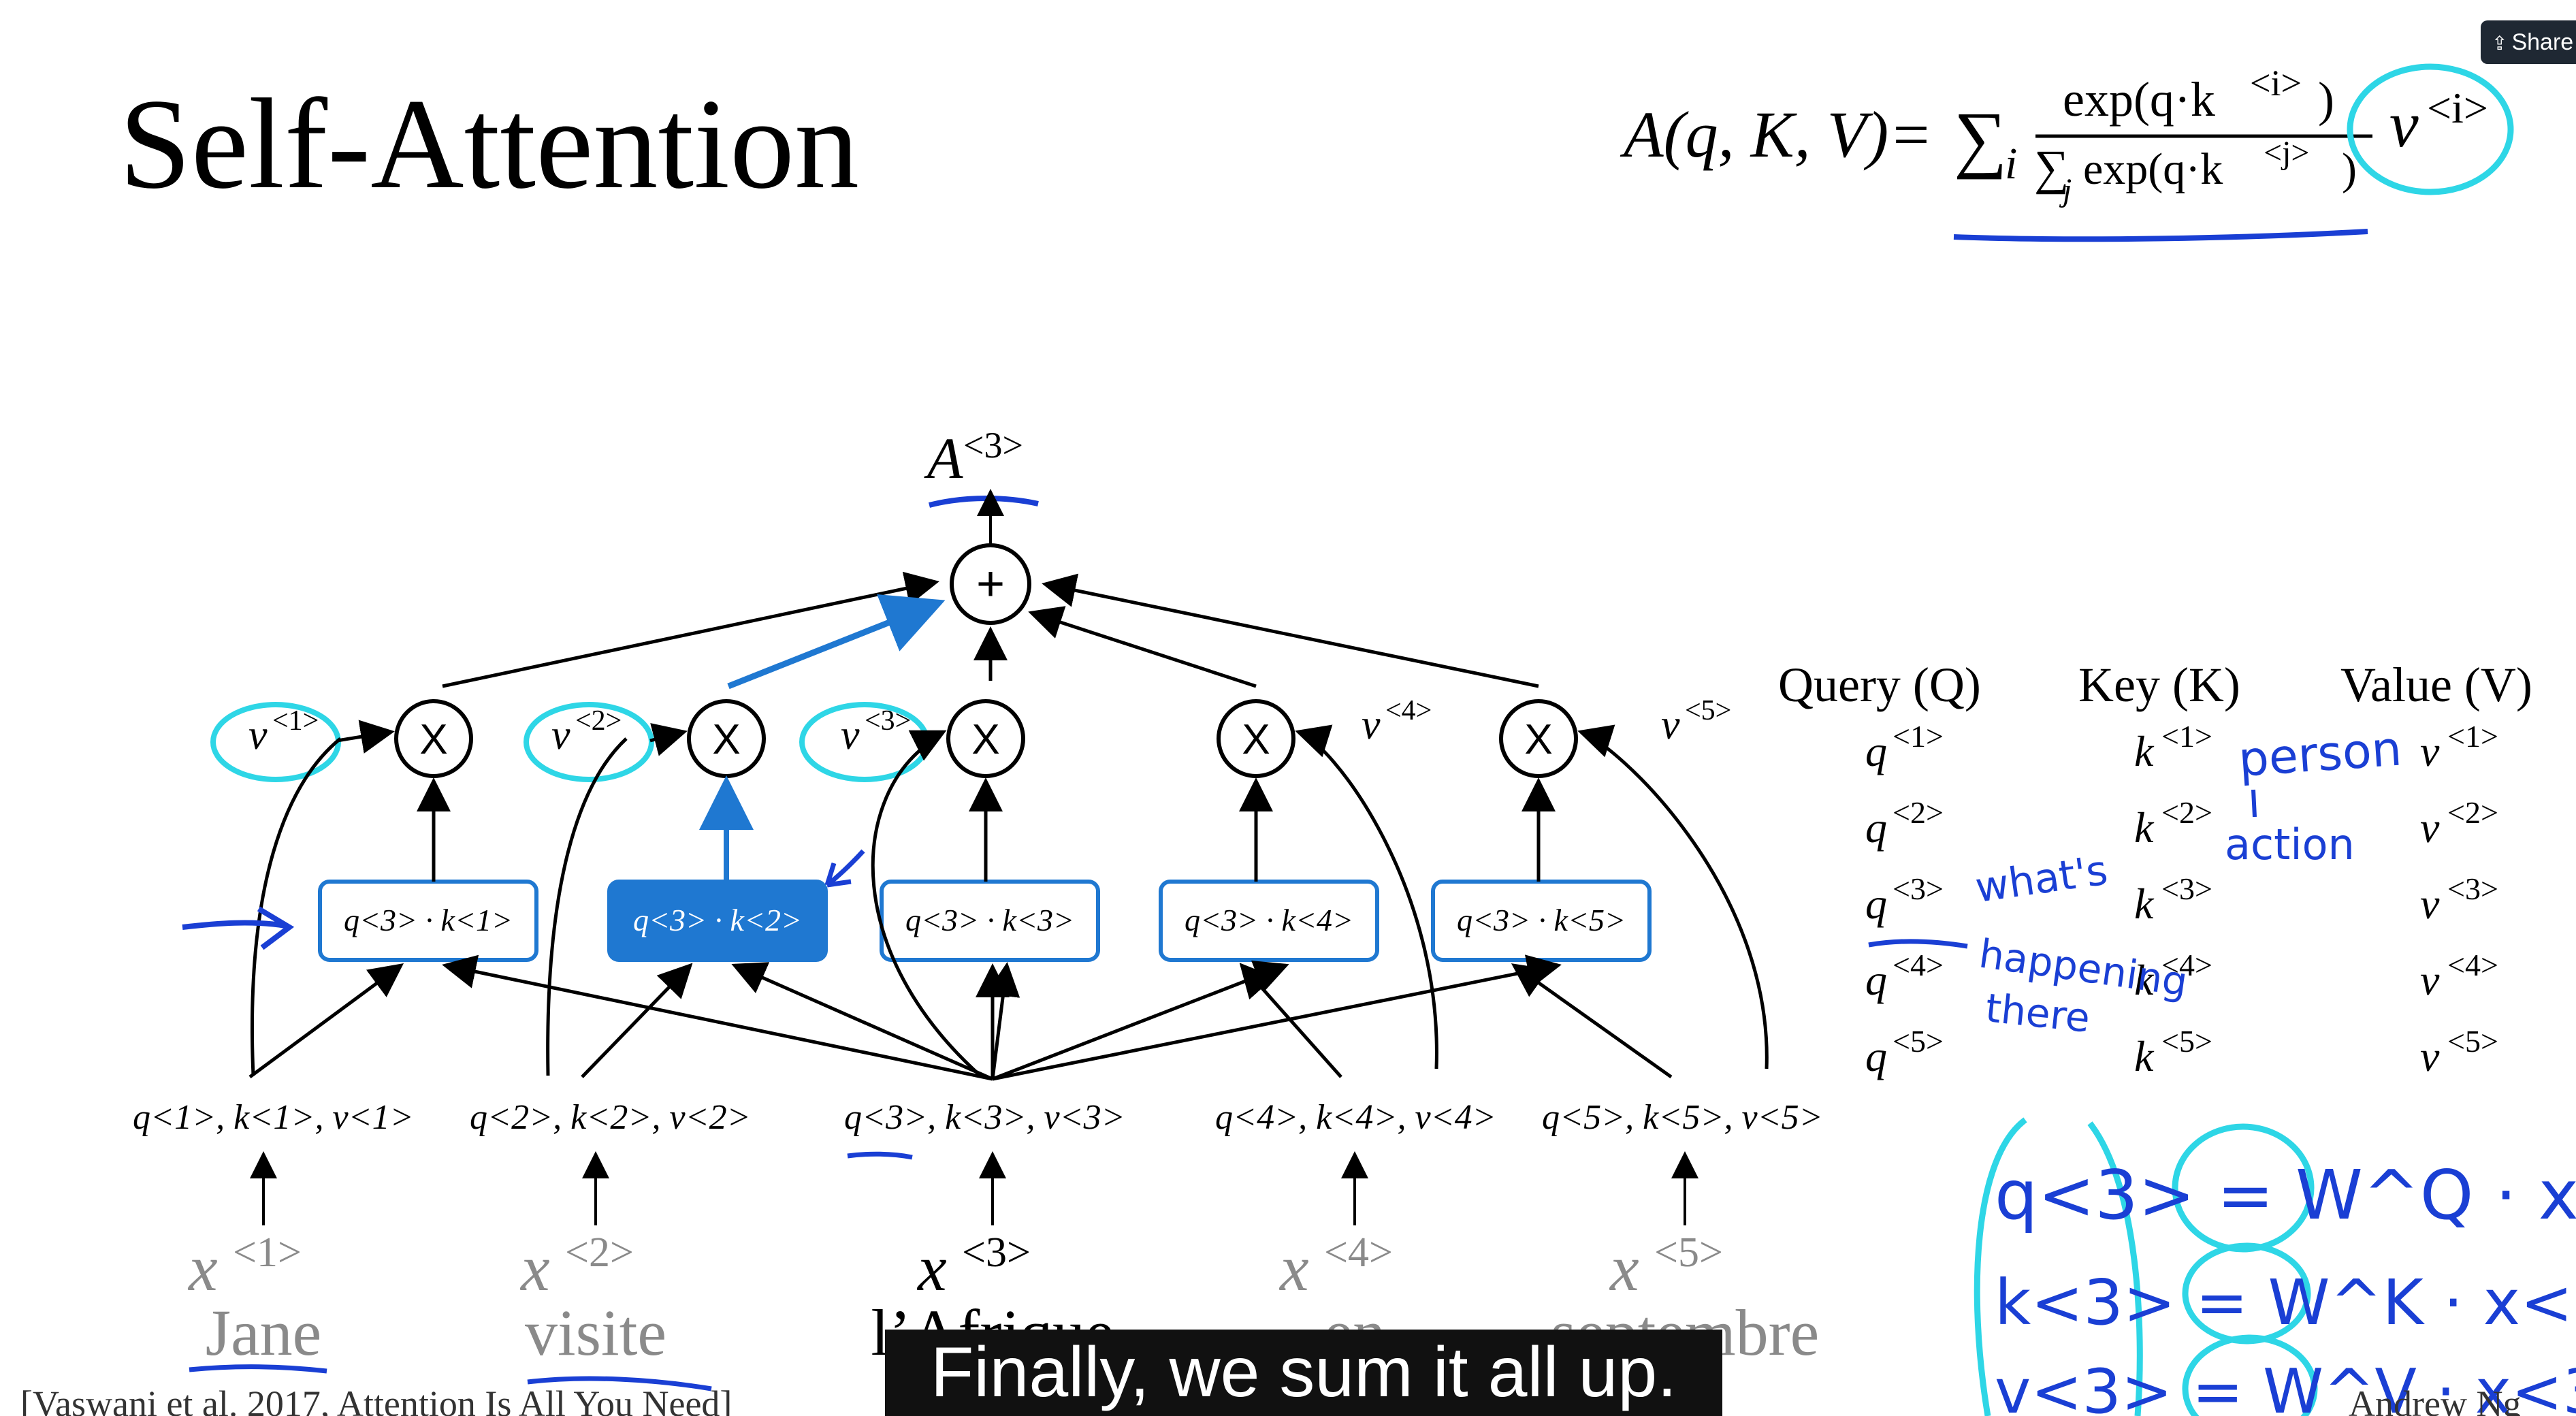  What do you see at coordinates (433, 739) in the screenshot?
I see `multiply-symbol-1: X` at bounding box center [433, 739].